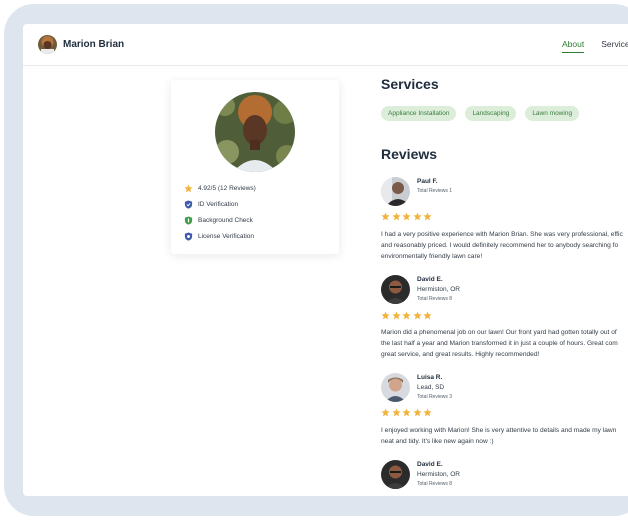 The width and height of the screenshot is (628, 520). I want to click on check-label: License Verification, so click(226, 236).